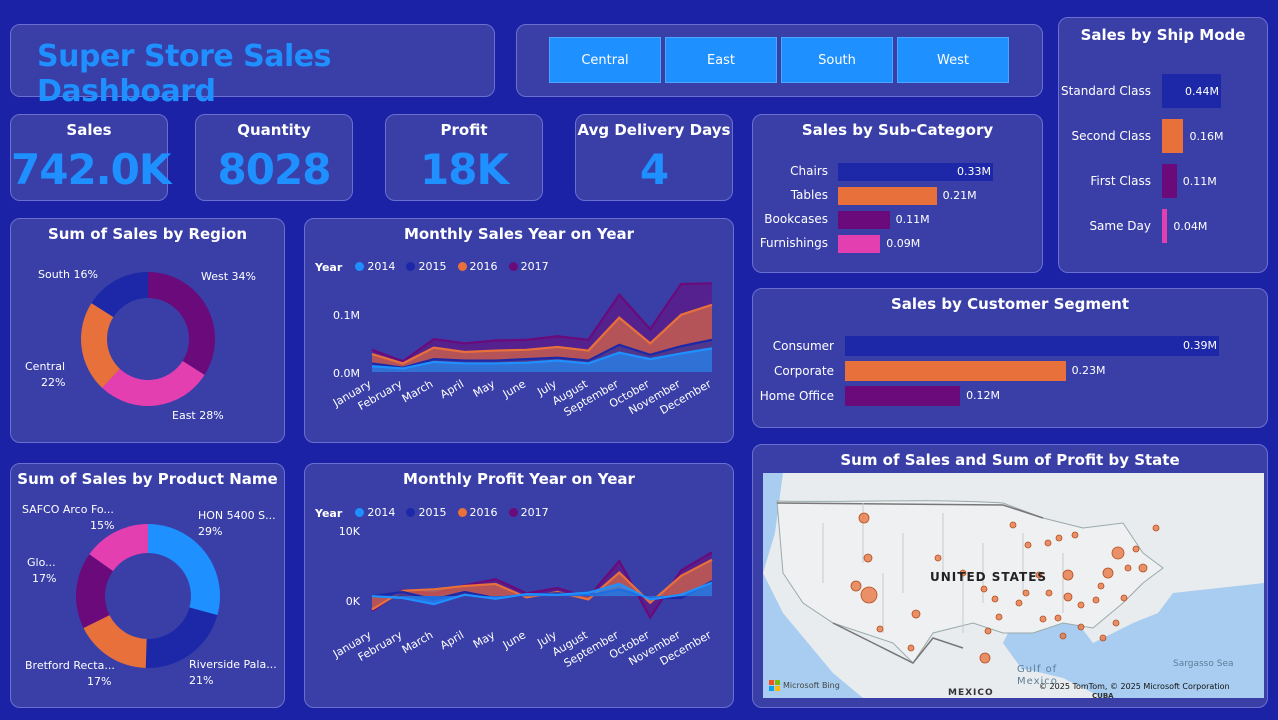 Image resolution: width=1278 pixels, height=720 pixels. What do you see at coordinates (274, 169) in the screenshot?
I see `kpi-quantity-value: 8028` at bounding box center [274, 169].